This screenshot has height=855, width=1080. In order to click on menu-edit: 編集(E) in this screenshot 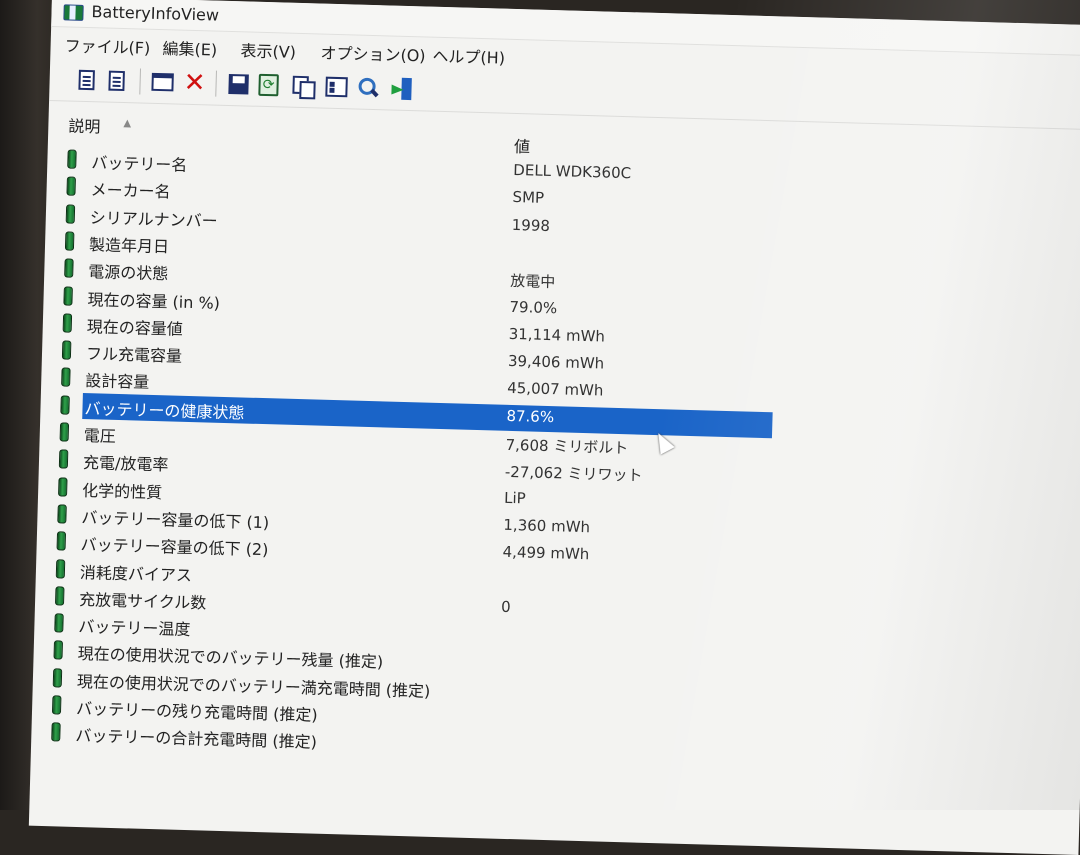, I will do `click(189, 48)`.